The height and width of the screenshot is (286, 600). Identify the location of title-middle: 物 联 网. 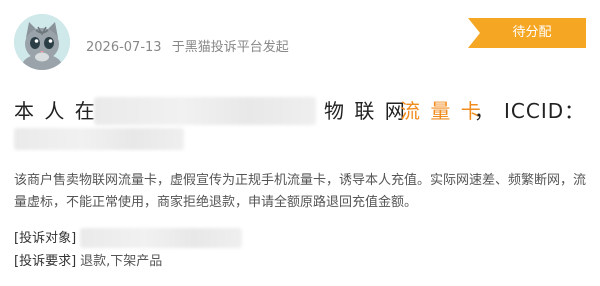
(365, 111).